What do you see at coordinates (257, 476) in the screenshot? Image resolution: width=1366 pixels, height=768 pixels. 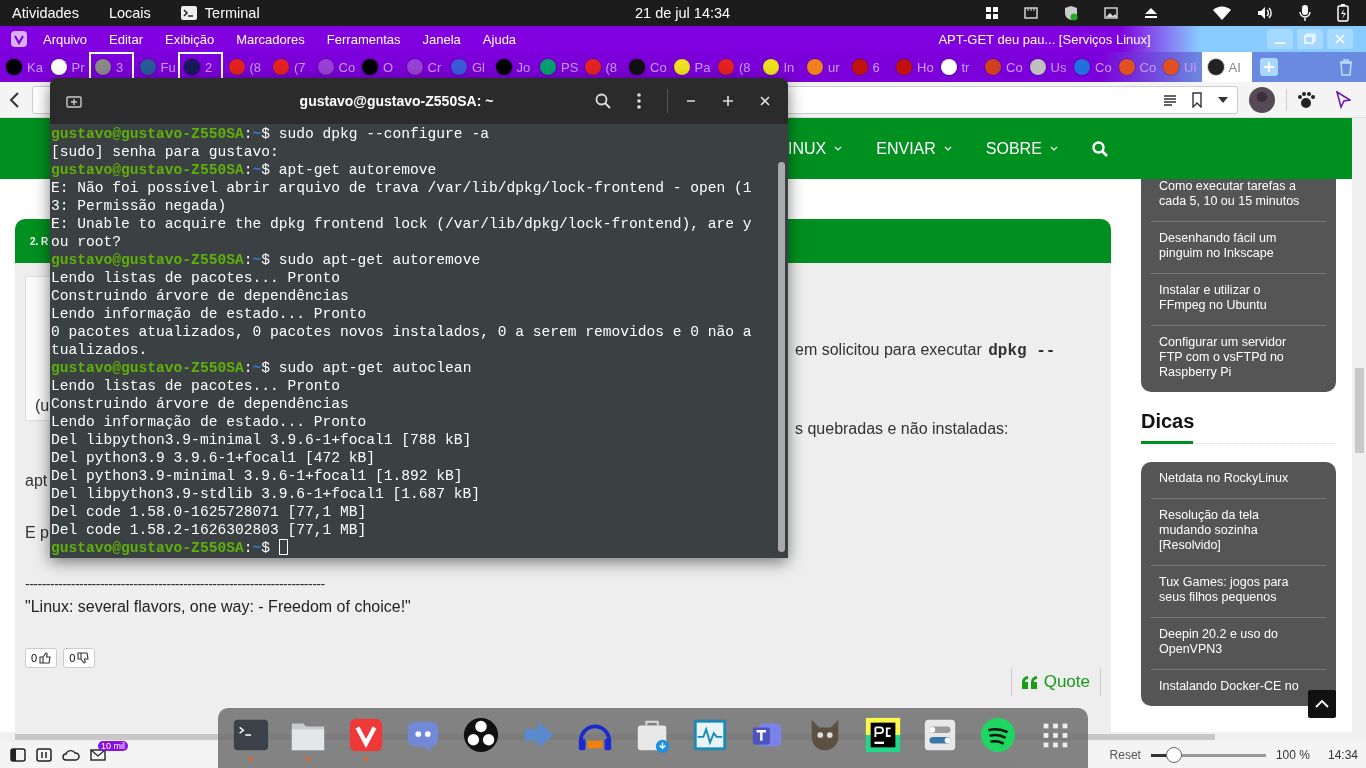 I see `terminal-output-line: Del python3.9-minimal 3.9.6-1+focal1 [1.892 kB]` at bounding box center [257, 476].